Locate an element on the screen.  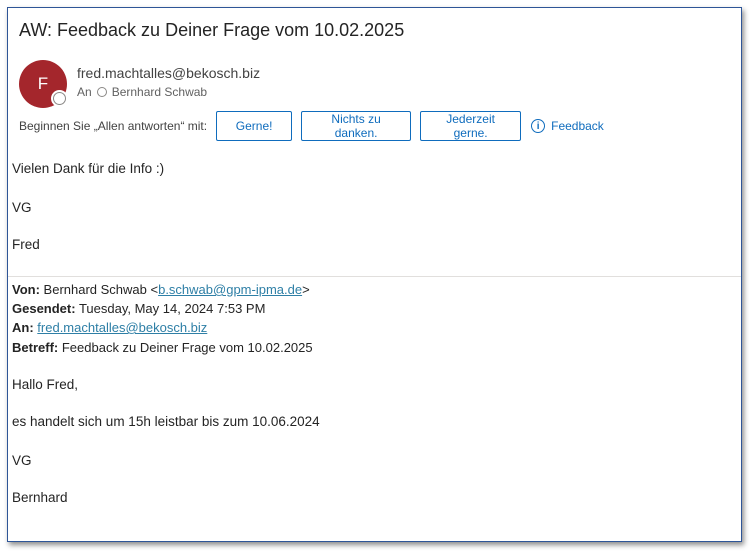
quoted-line: Bernhard is located at coordinates (40, 497).